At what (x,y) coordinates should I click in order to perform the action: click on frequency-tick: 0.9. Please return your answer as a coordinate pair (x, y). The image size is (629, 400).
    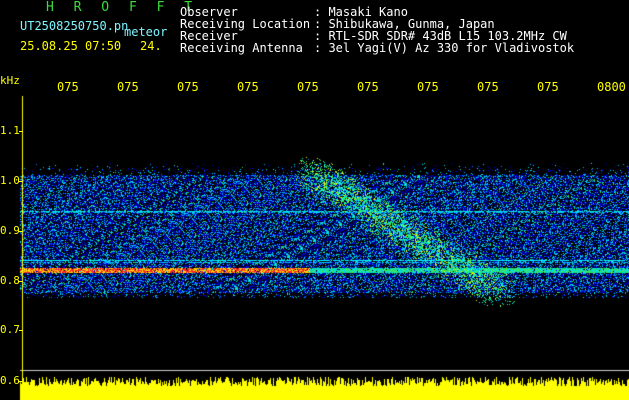
    Looking at the image, I should click on (10, 230).